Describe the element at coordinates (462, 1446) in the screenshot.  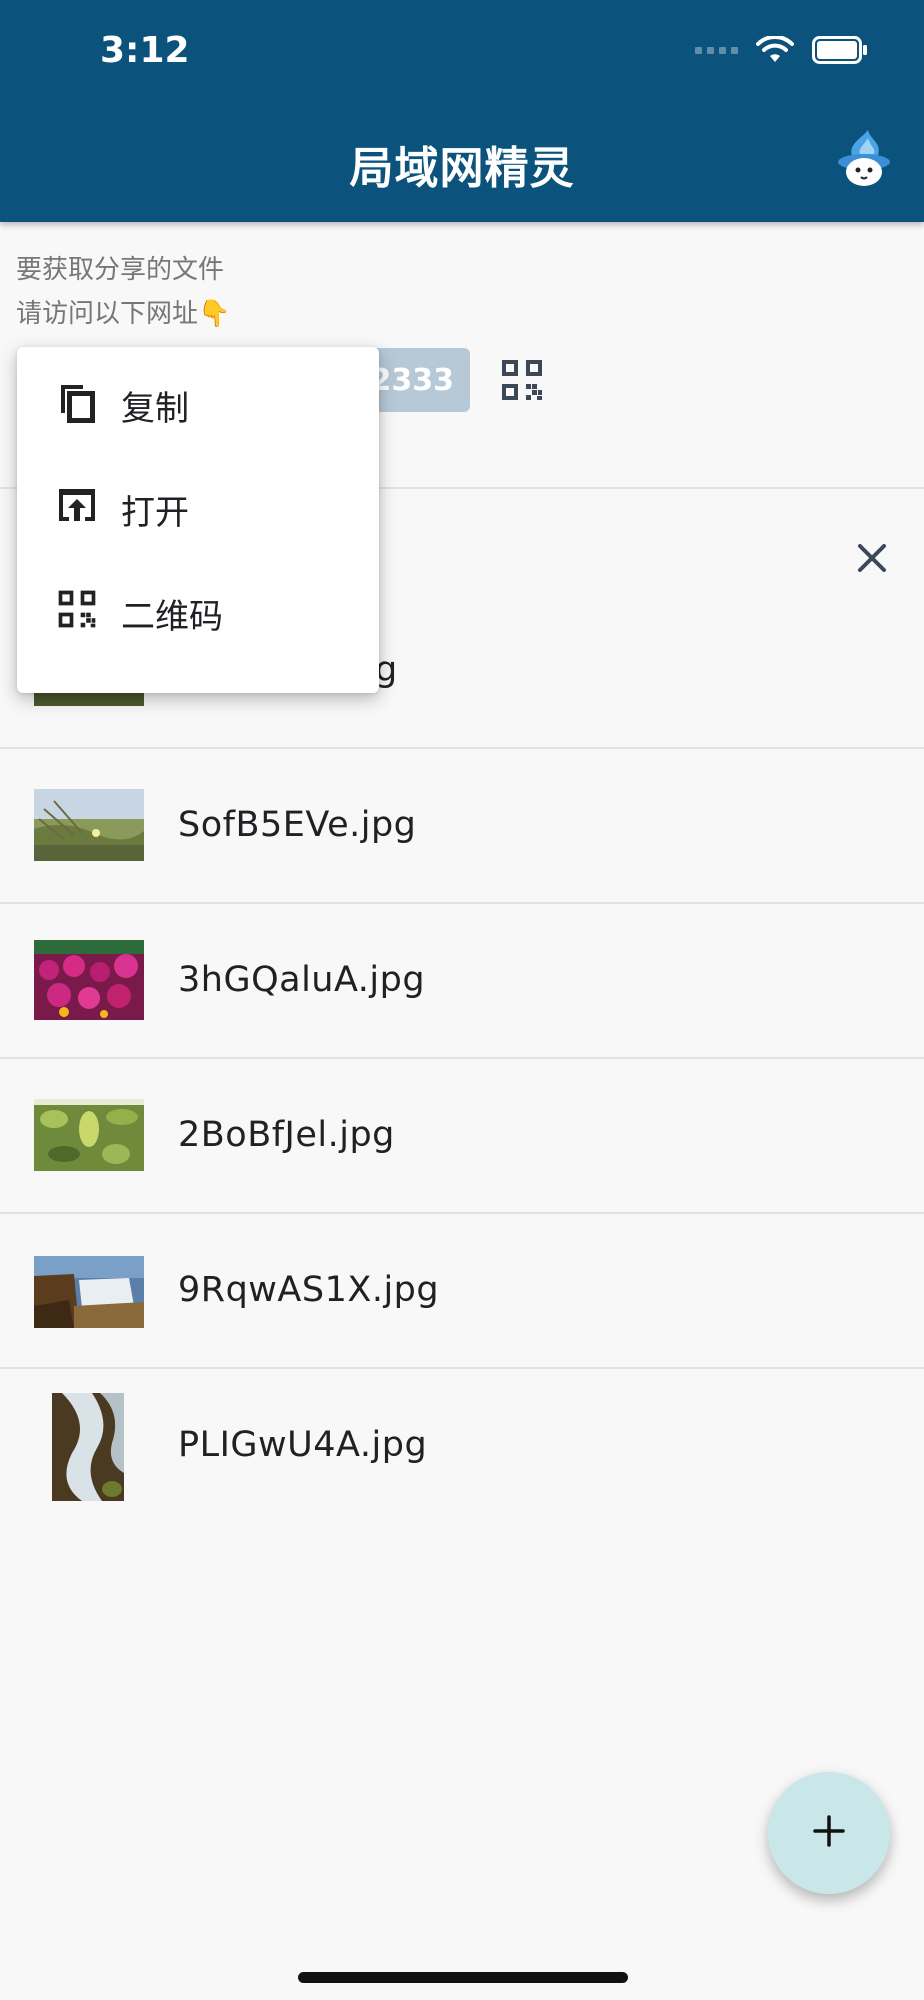
I see `file-row: PLIGwU4A.jpg` at that location.